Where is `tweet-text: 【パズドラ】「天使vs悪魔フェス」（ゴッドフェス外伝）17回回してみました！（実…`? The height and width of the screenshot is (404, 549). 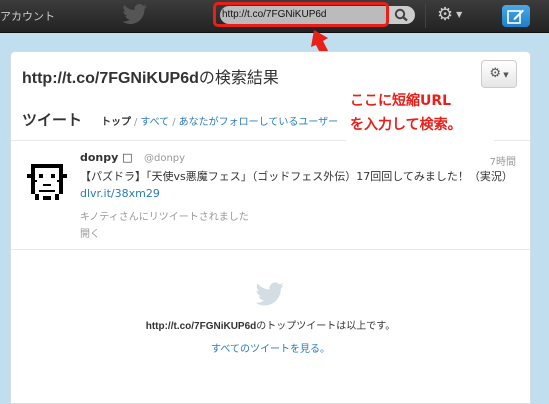 tweet-text: 【パズドラ】「天使vs悪魔フェス」（ゴッドフェス外伝）17回回してみました！（実… is located at coordinates (300, 185).